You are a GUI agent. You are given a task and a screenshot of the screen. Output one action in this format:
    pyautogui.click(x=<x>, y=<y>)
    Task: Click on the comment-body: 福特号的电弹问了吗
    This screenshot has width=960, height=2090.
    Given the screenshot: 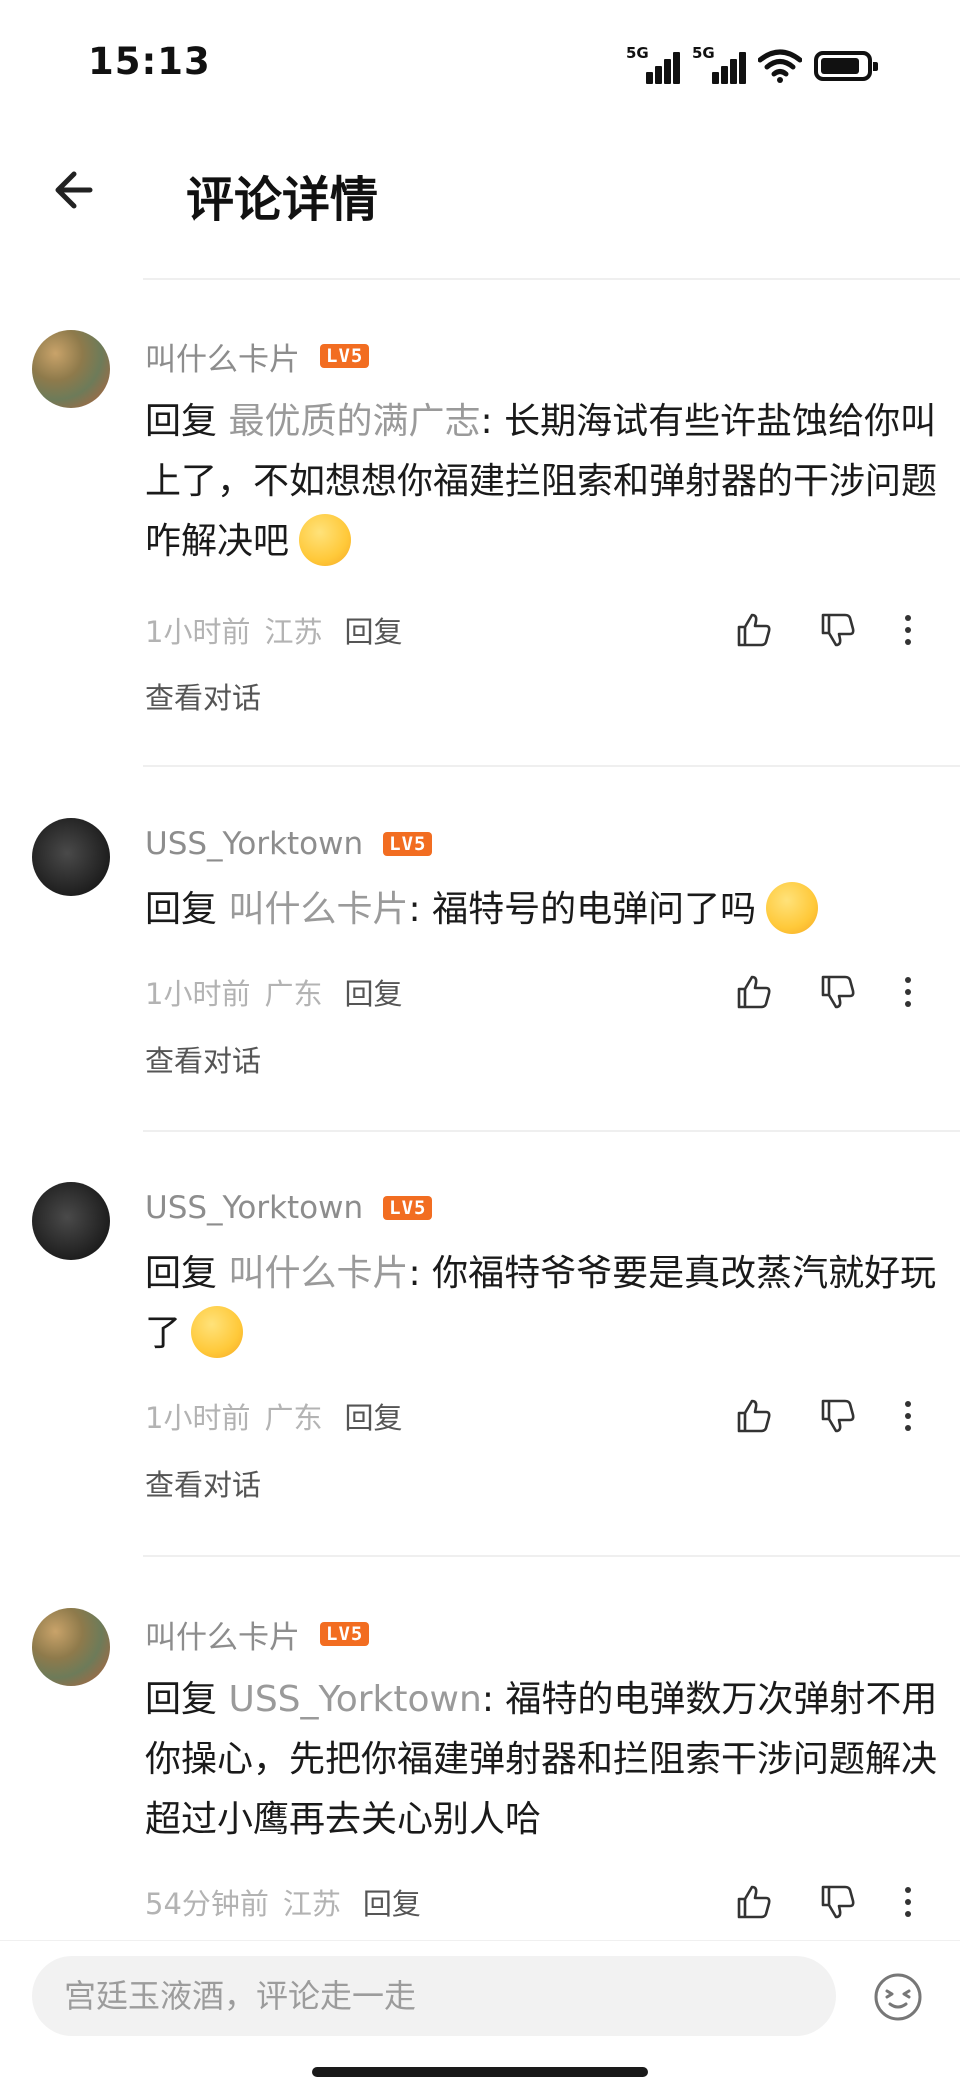 What is the action you would take?
    pyautogui.click(x=594, y=909)
    